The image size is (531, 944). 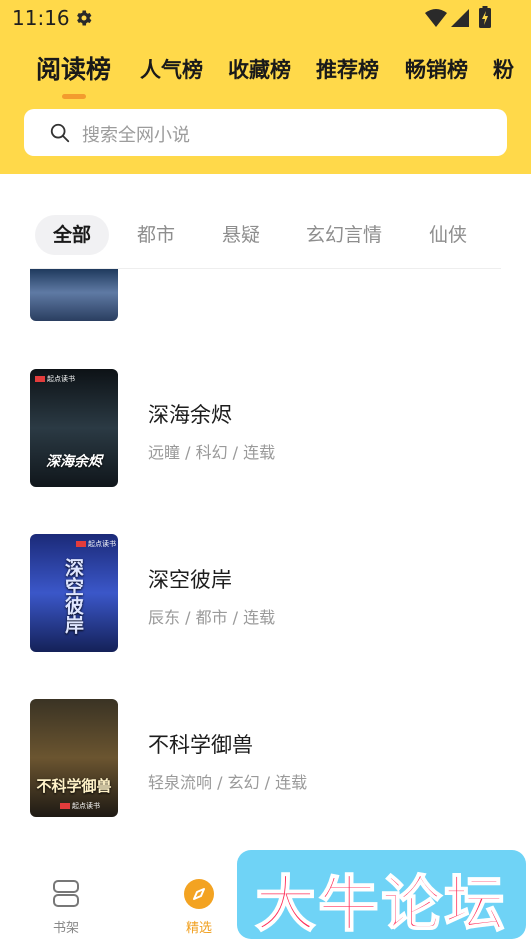 I want to click on watermark-text: 大牛论坛, so click(x=381, y=905).